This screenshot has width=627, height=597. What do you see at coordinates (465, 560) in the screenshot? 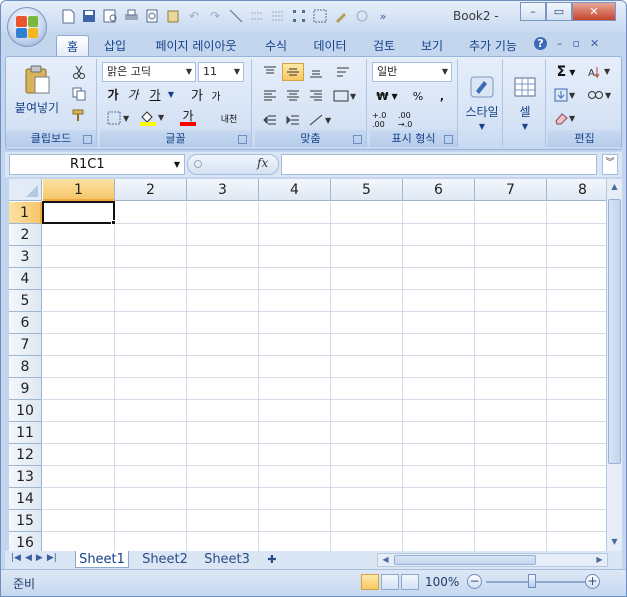
I see `horizontal-scroll-thumb` at bounding box center [465, 560].